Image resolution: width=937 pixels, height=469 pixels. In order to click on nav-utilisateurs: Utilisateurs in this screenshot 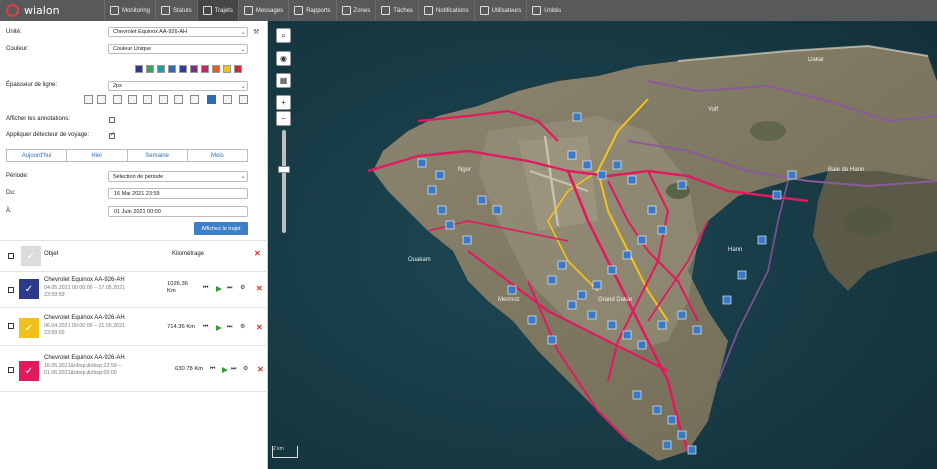, I will do `click(500, 10)`.